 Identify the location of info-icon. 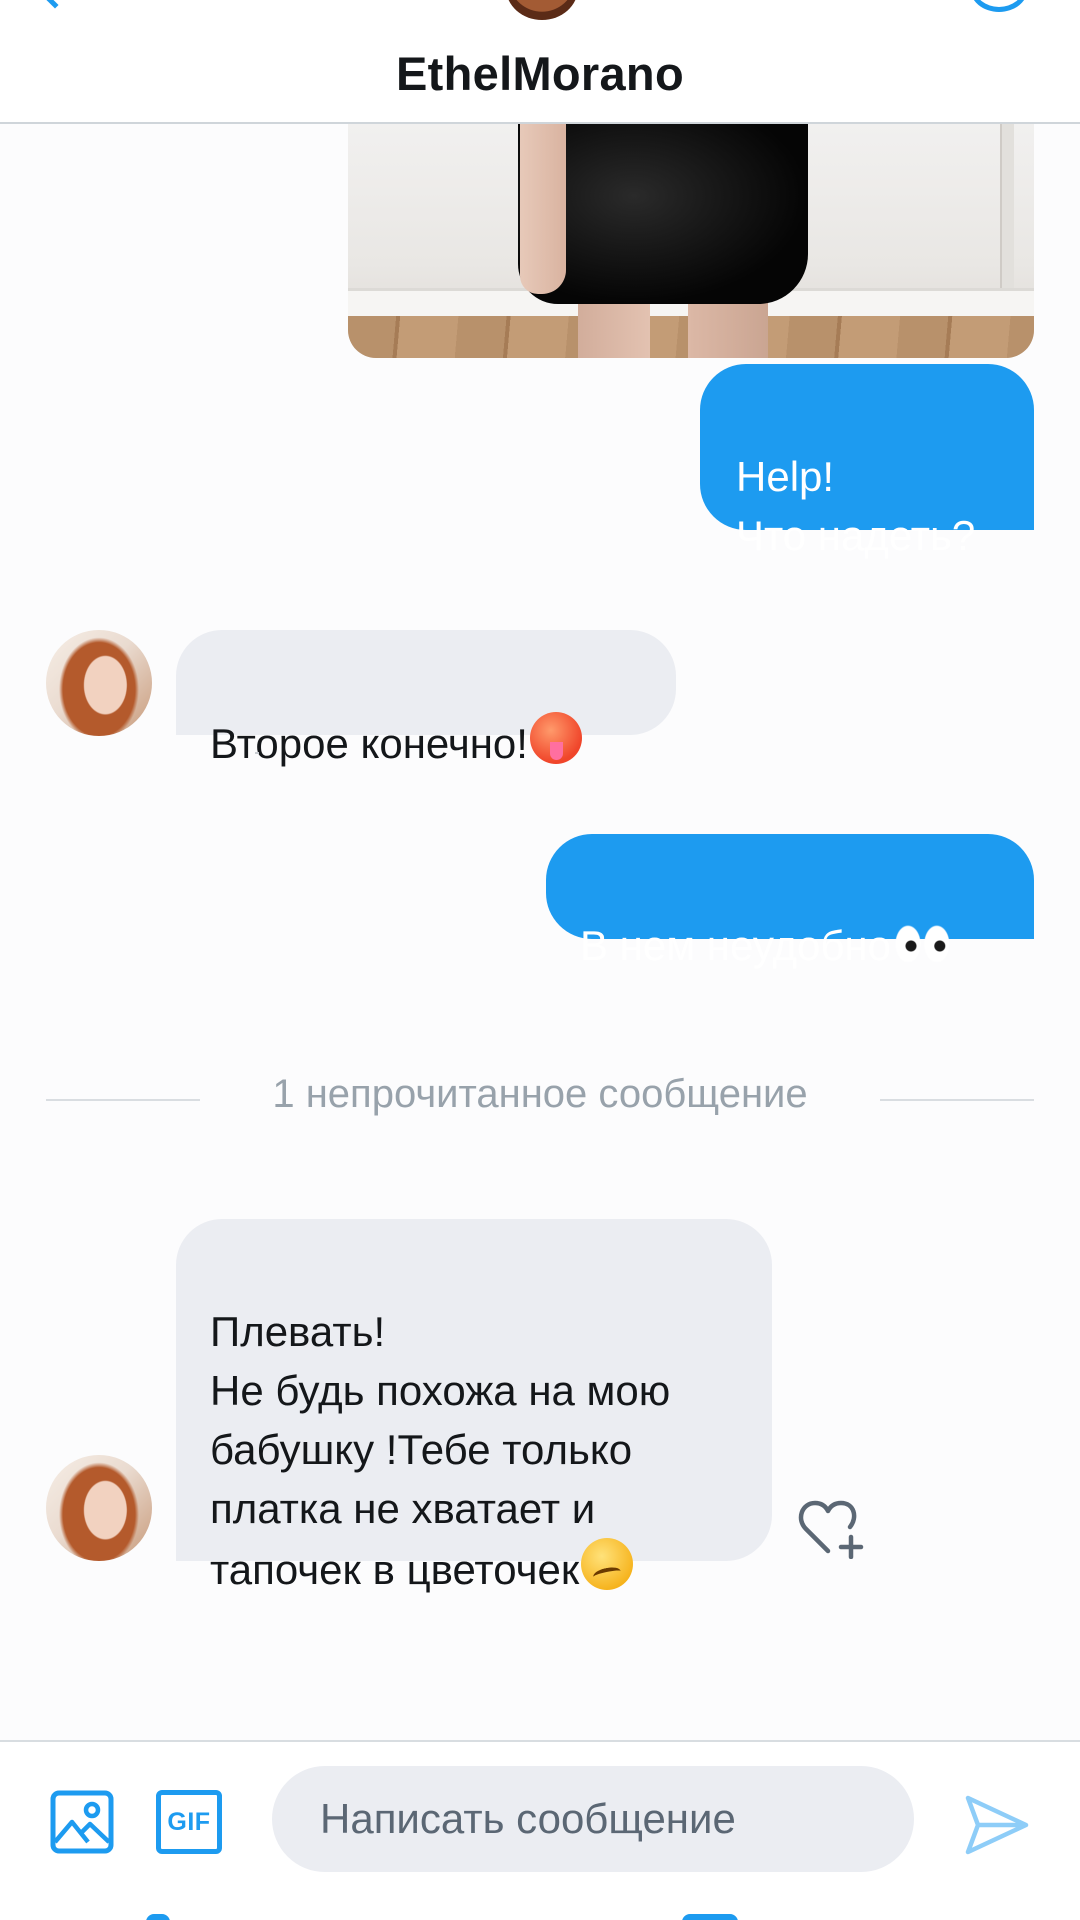
(999, 6).